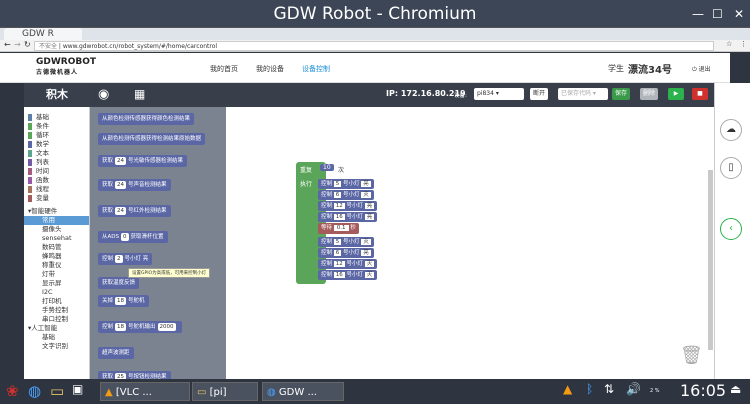 This screenshot has height=404, width=750. I want to click on grid-icon: ▦, so click(139, 94).